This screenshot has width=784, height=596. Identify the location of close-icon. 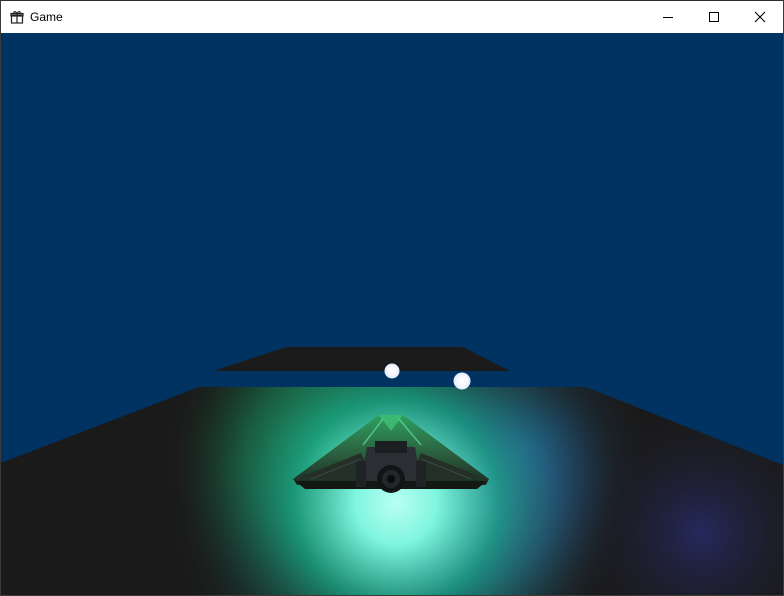
(760, 17).